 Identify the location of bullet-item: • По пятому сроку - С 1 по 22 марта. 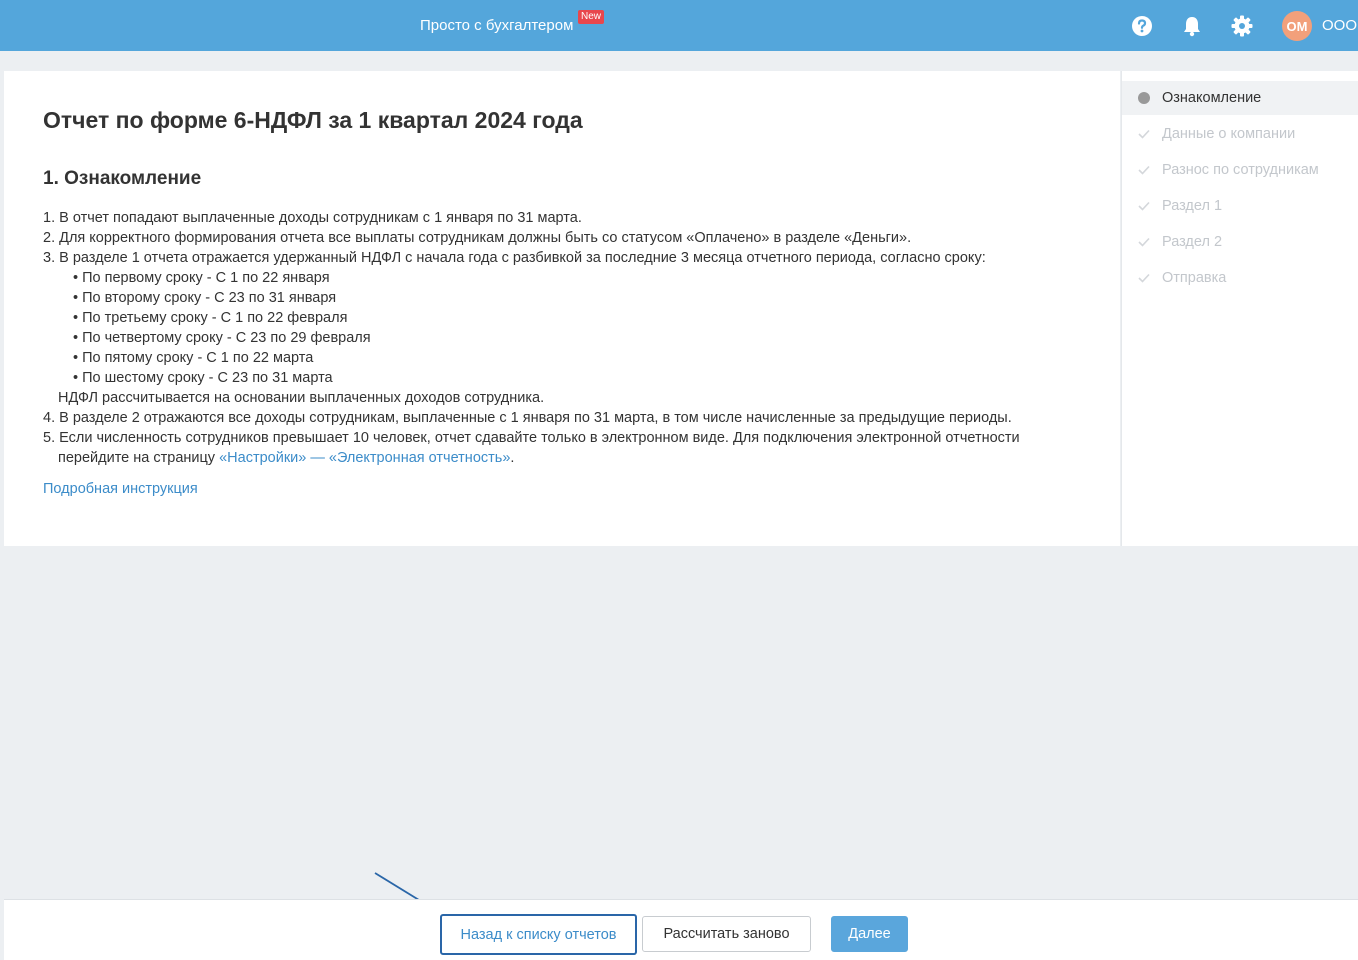
(193, 358).